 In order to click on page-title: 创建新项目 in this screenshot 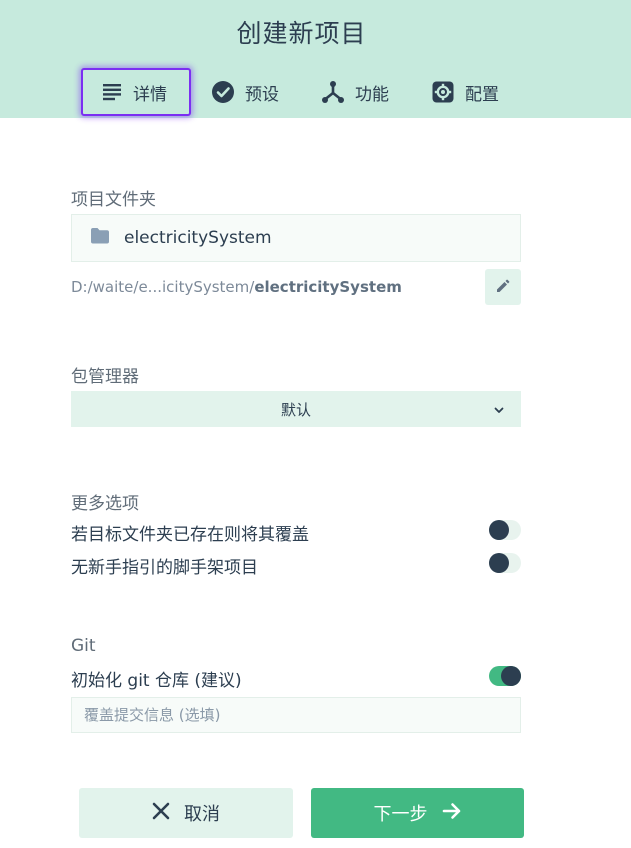, I will do `click(301, 33)`.